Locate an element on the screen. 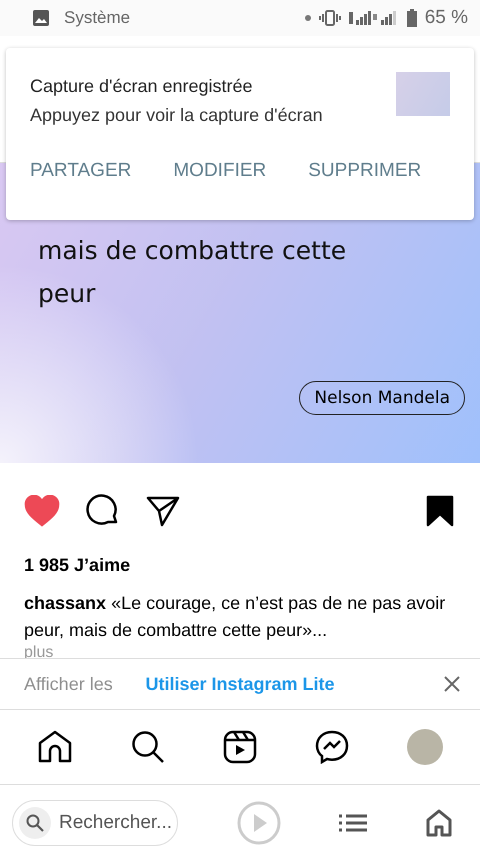 This screenshot has width=480, height=854. notification-action: SUPPRIMER is located at coordinates (365, 171).